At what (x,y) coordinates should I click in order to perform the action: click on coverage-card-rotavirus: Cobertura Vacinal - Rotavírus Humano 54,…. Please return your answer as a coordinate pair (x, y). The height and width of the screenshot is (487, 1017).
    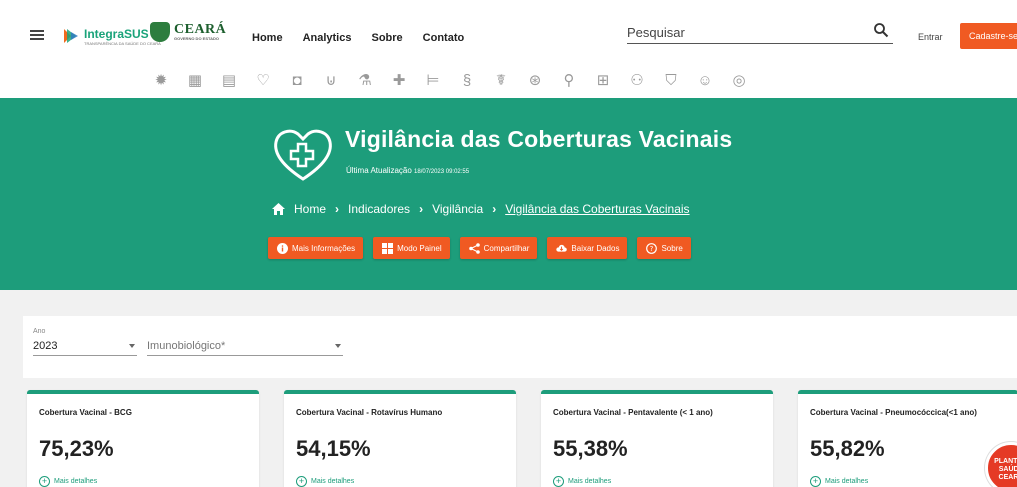
    Looking at the image, I should click on (400, 438).